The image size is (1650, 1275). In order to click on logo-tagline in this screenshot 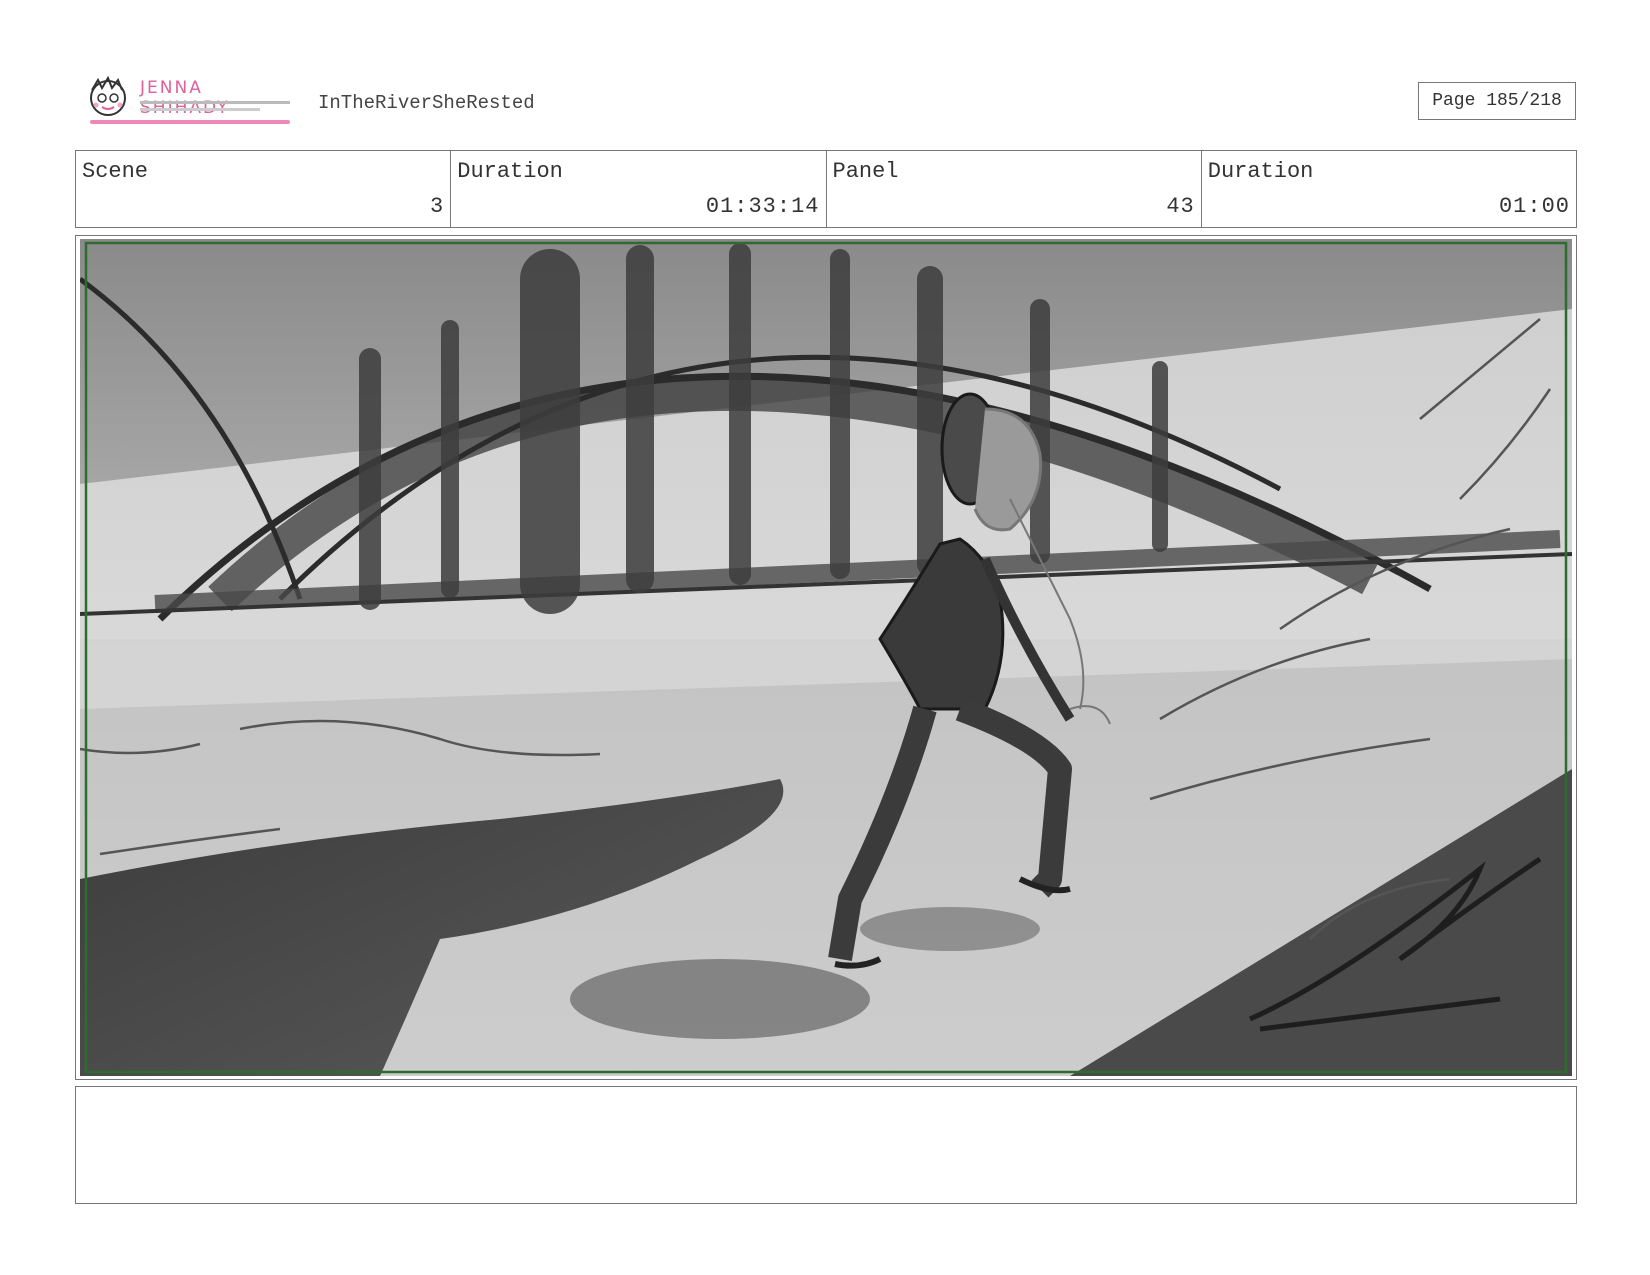, I will do `click(215, 102)`.